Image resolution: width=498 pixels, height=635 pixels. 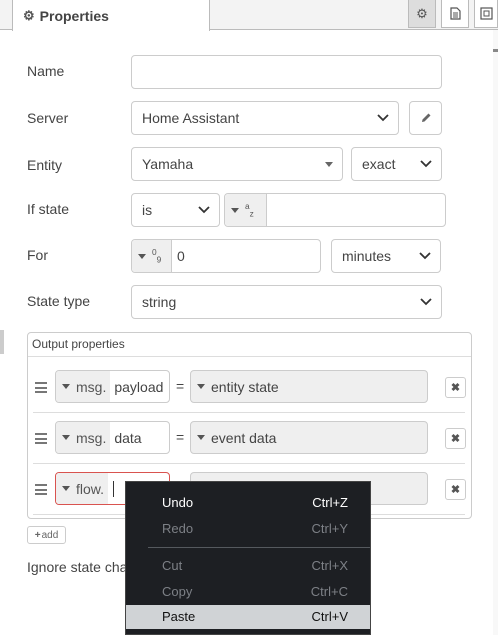 What do you see at coordinates (486, 14) in the screenshot?
I see `appearance-tab-button` at bounding box center [486, 14].